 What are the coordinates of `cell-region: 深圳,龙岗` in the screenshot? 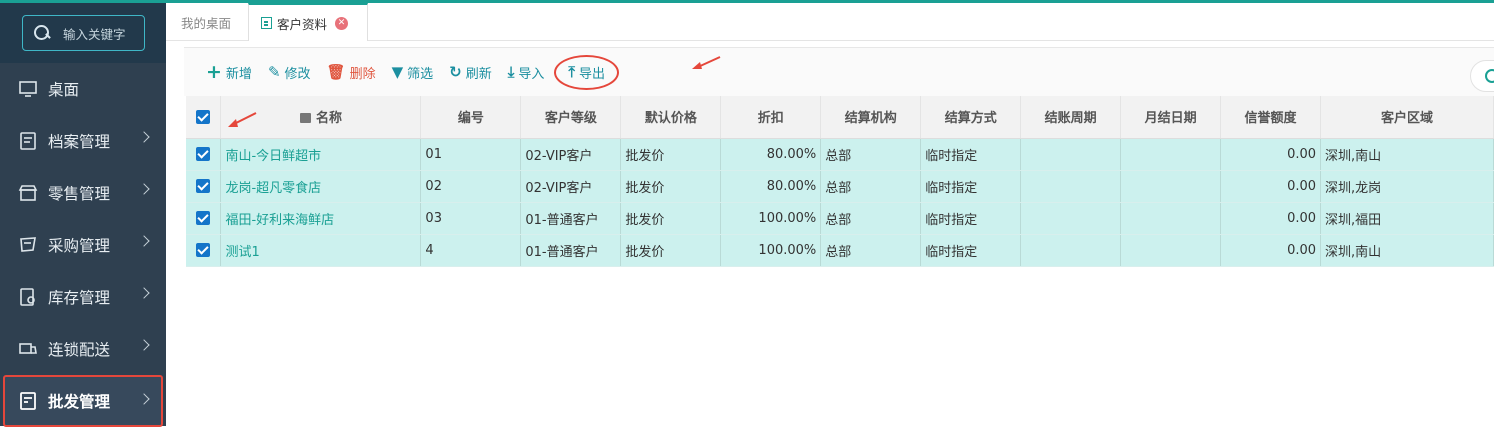 It's located at (1407, 186).